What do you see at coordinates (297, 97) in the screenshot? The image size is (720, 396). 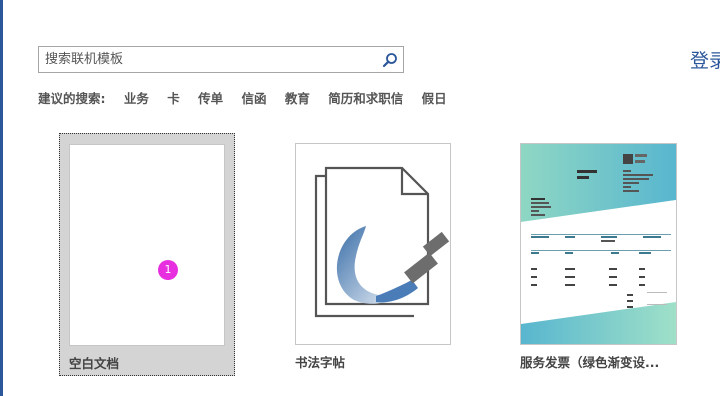 I see `suggested-search-link: 教育` at bounding box center [297, 97].